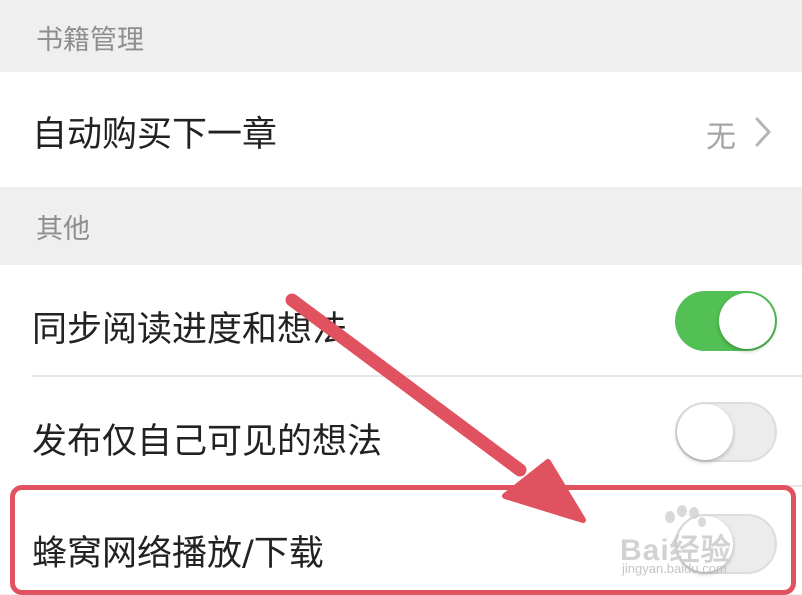 The height and width of the screenshot is (595, 802). What do you see at coordinates (190, 330) in the screenshot?
I see `sync-progress-label: 同步阅读进度和想法` at bounding box center [190, 330].